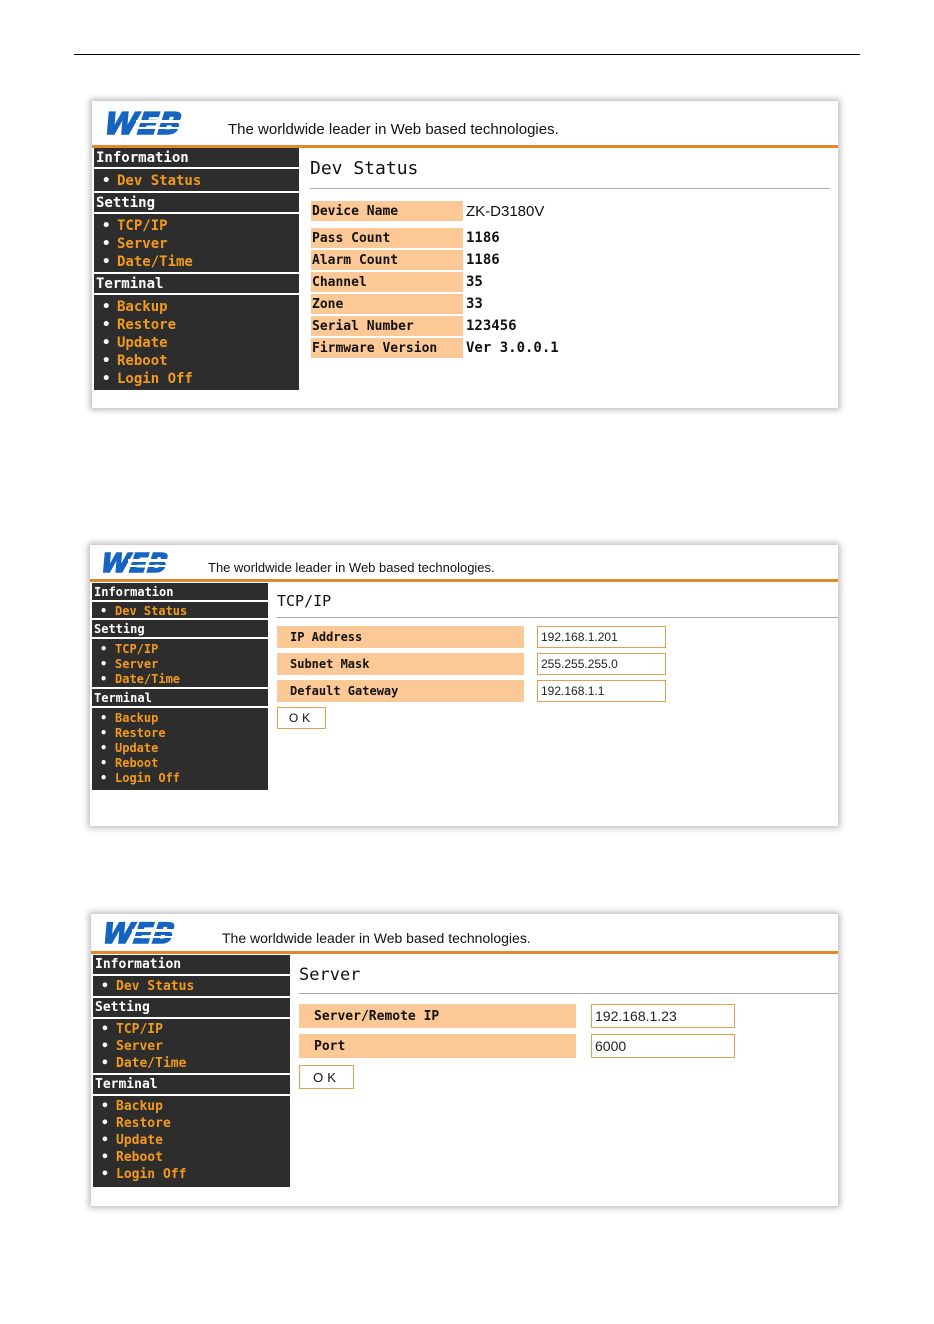 The width and height of the screenshot is (934, 1324). I want to click on form-row: Port 6000, so click(517, 1046).